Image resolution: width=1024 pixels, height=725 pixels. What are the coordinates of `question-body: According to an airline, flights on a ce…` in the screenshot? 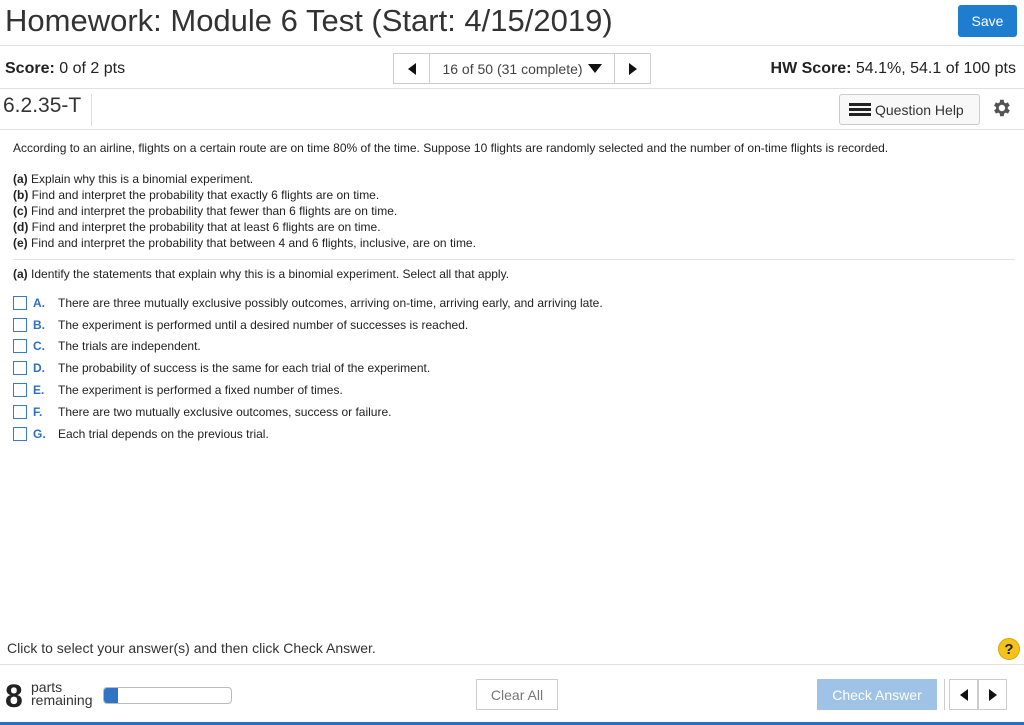 It's located at (513, 196).